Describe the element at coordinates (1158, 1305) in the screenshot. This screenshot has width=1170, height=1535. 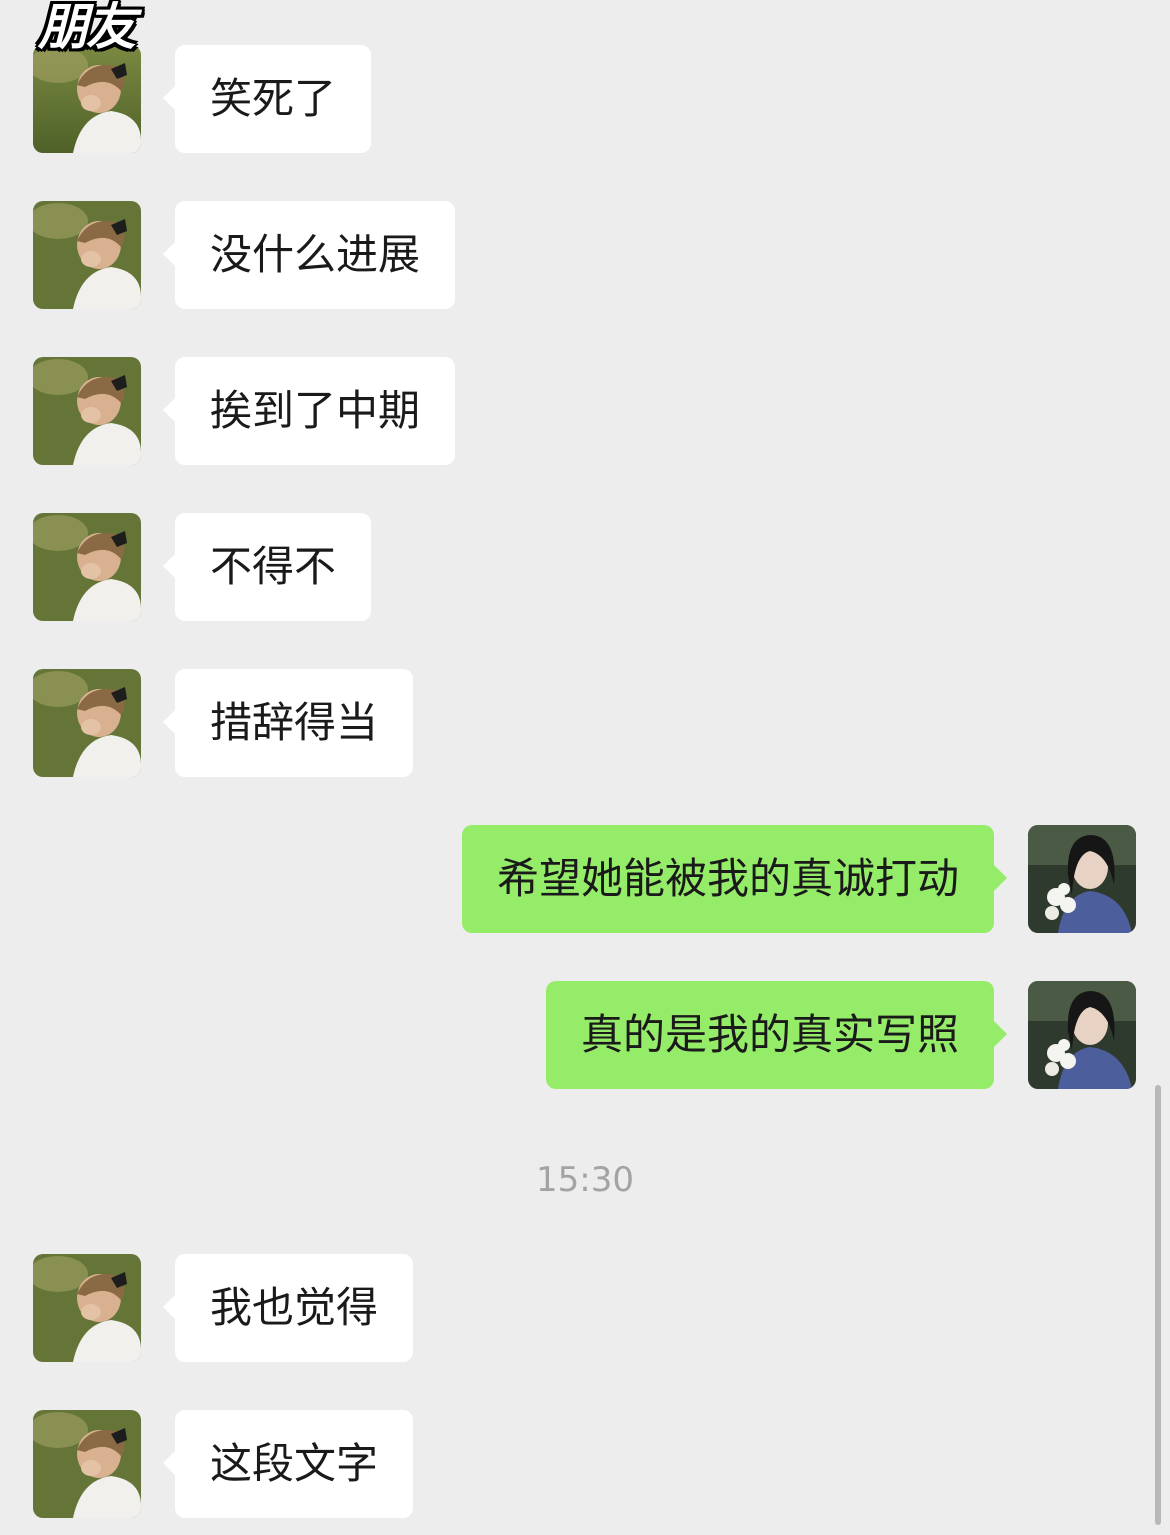
I see `scrollbar` at that location.